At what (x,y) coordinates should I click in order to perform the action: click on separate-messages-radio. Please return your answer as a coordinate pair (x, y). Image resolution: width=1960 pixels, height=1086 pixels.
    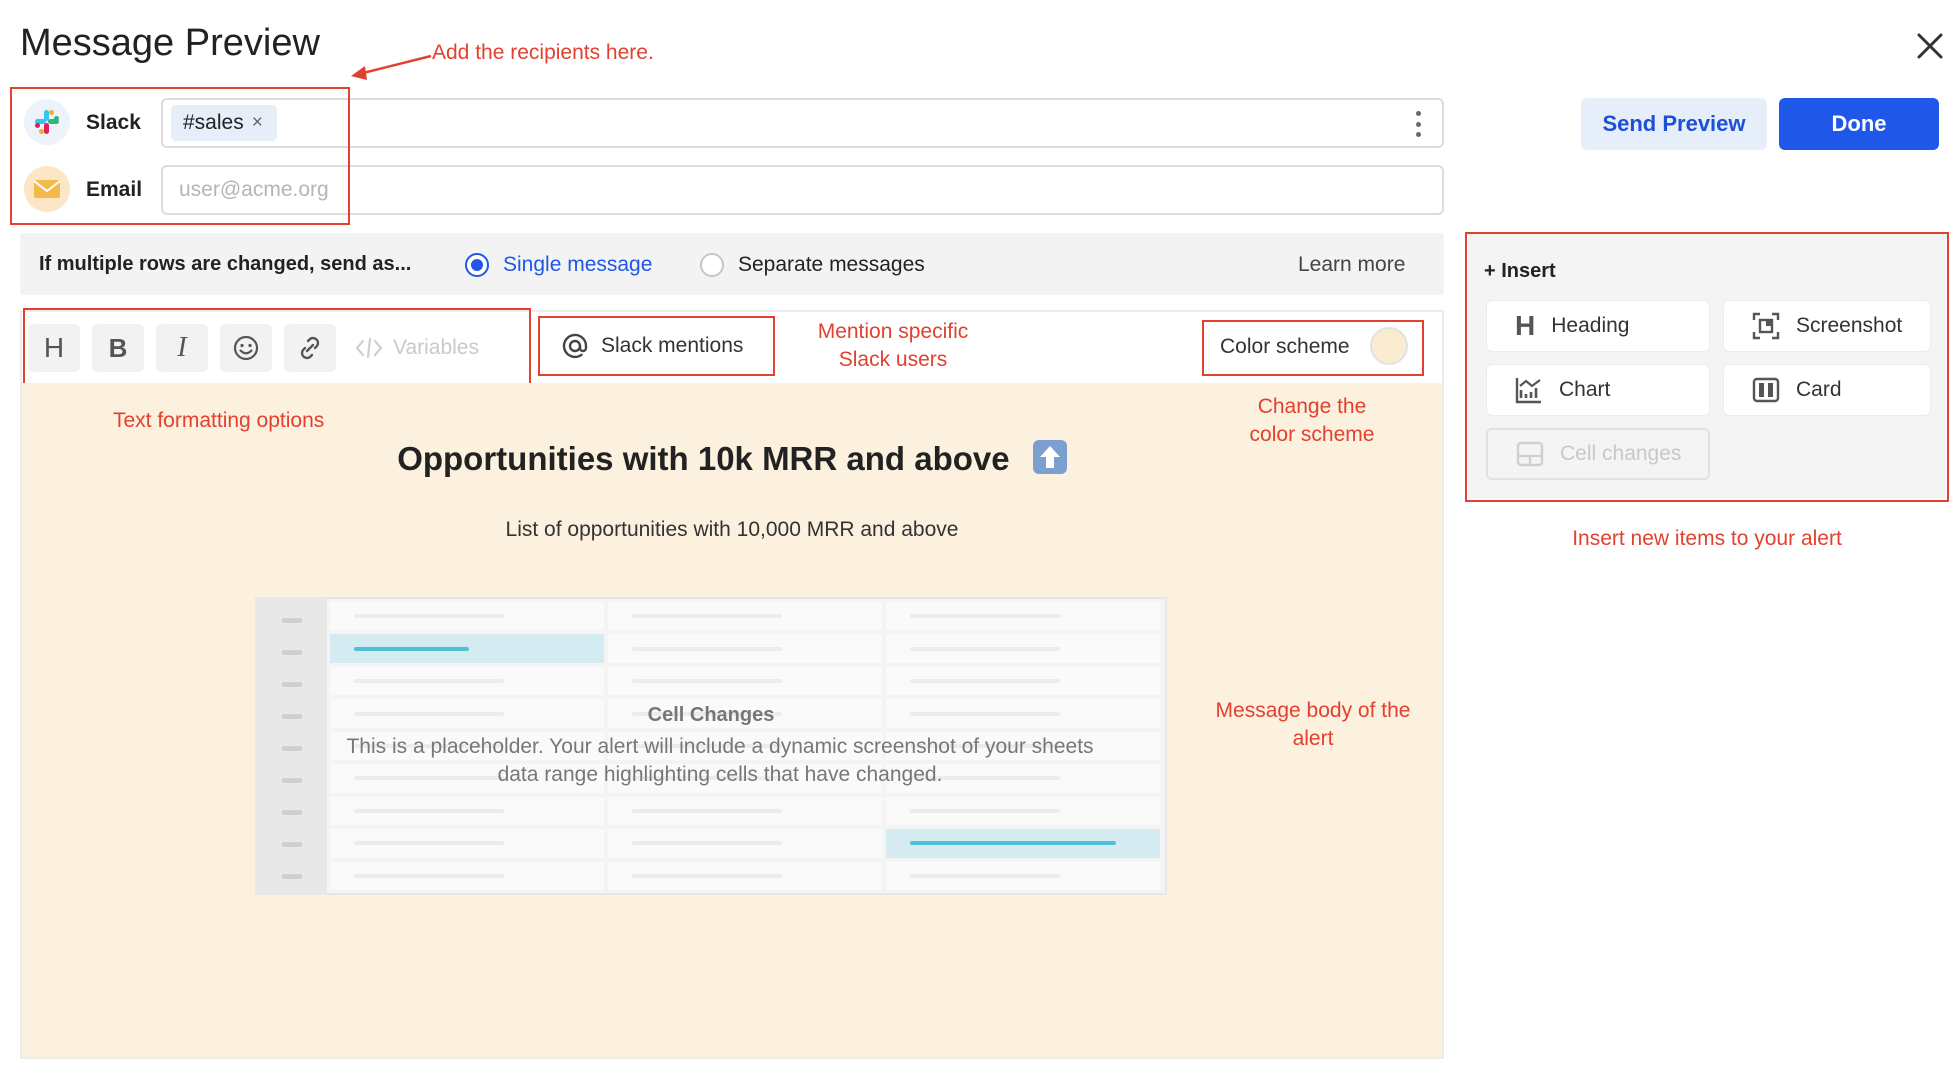
    Looking at the image, I should click on (712, 265).